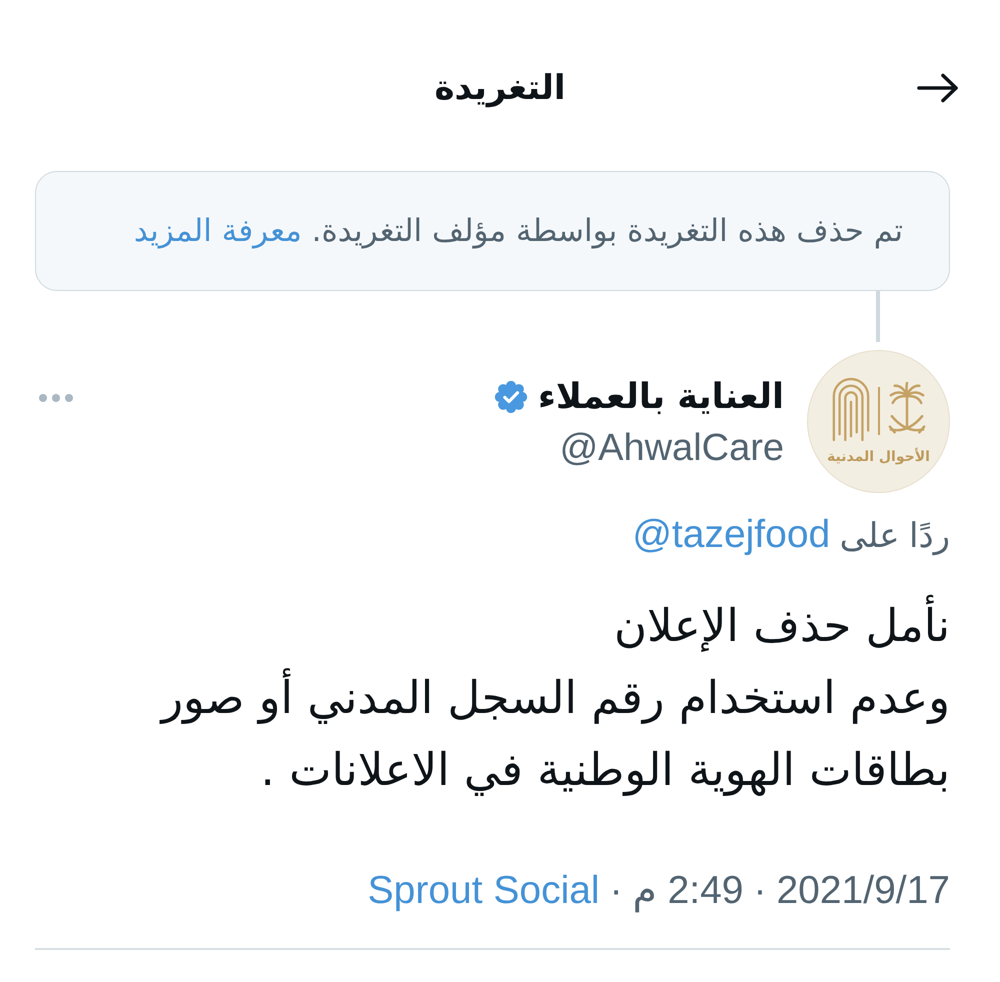  What do you see at coordinates (863, 891) in the screenshot?
I see `timestamp-text: 2021/9/17` at bounding box center [863, 891].